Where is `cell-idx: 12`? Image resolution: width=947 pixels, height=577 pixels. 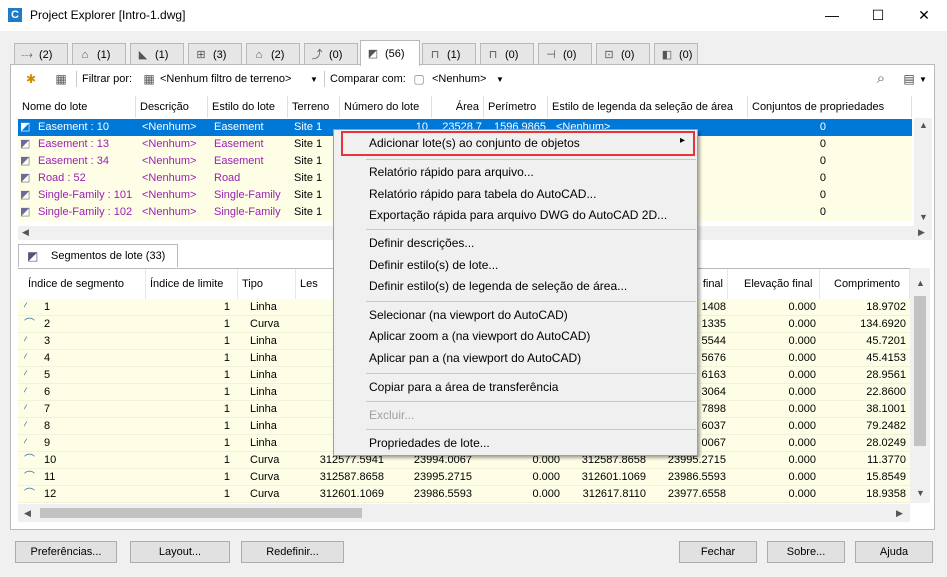
cell-idx: 12 is located at coordinates (50, 494).